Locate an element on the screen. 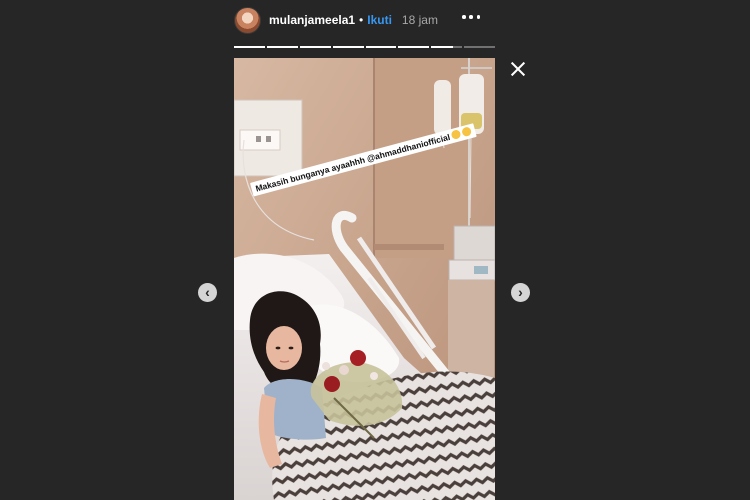 The image size is (750, 500). follow-button: Ikuti is located at coordinates (379, 20).